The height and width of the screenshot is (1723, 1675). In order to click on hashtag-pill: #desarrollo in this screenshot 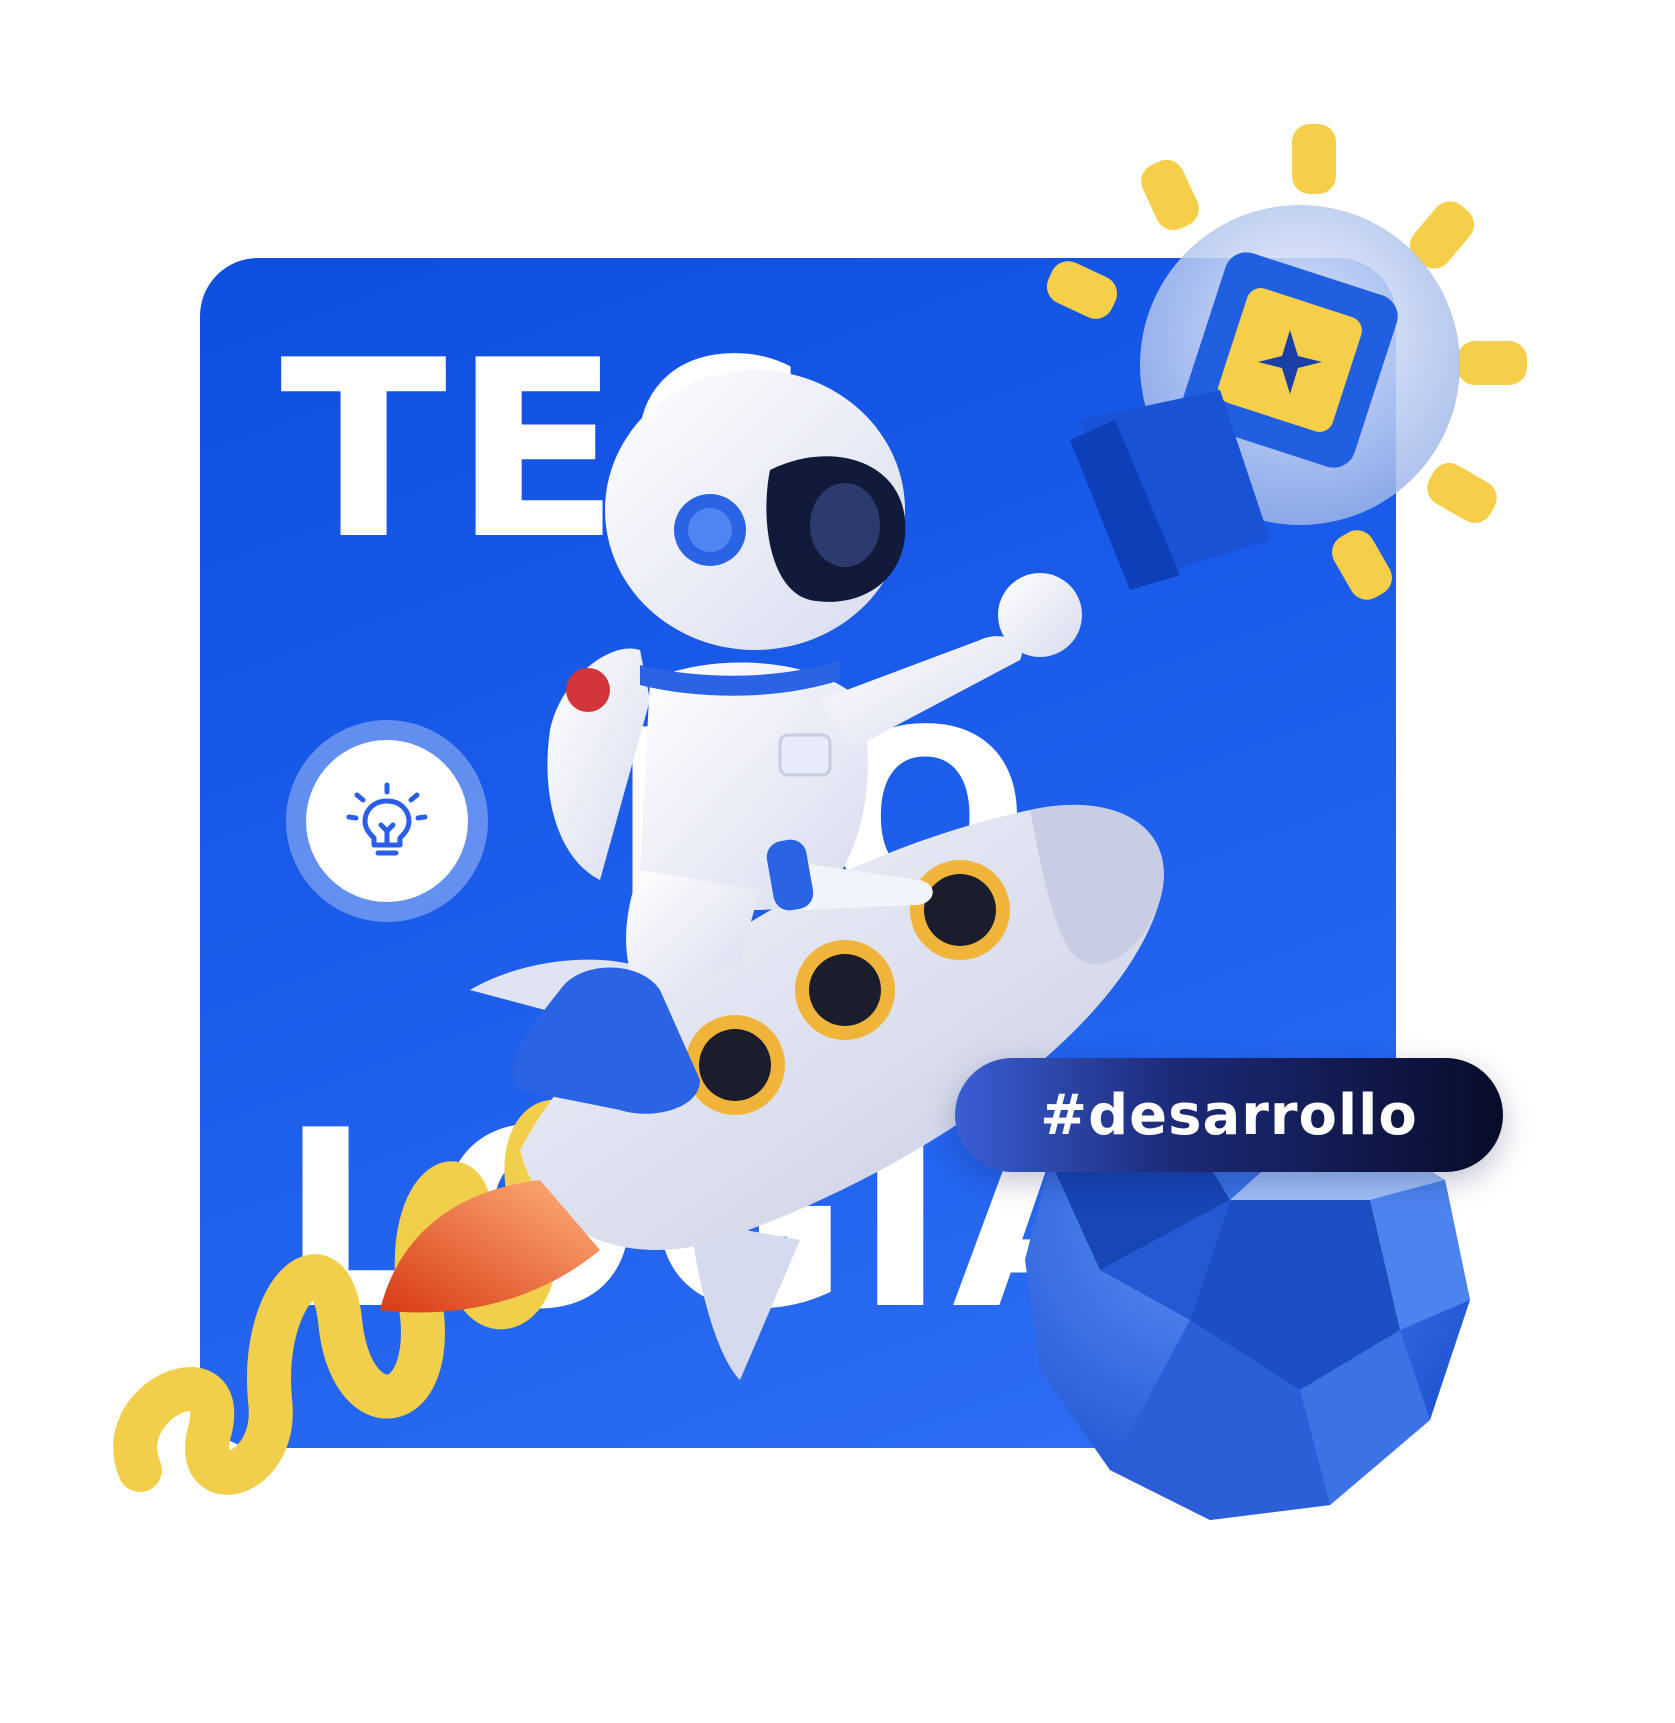, I will do `click(1229, 1115)`.